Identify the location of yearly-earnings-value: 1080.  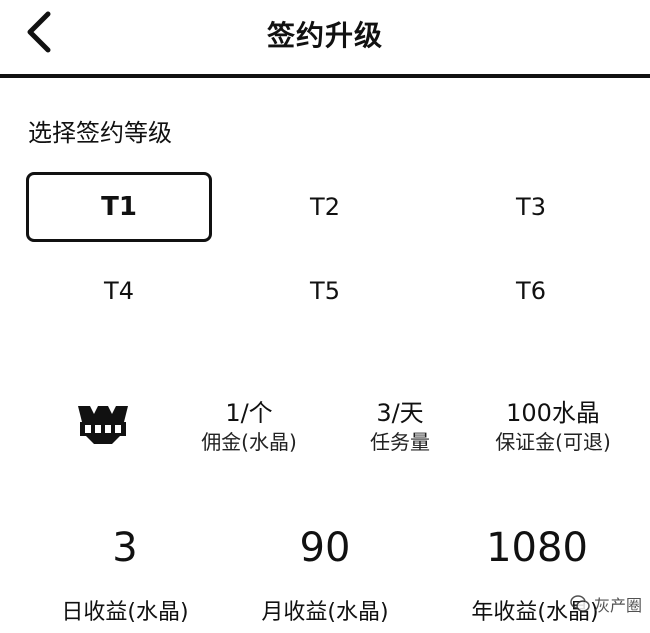
(537, 548).